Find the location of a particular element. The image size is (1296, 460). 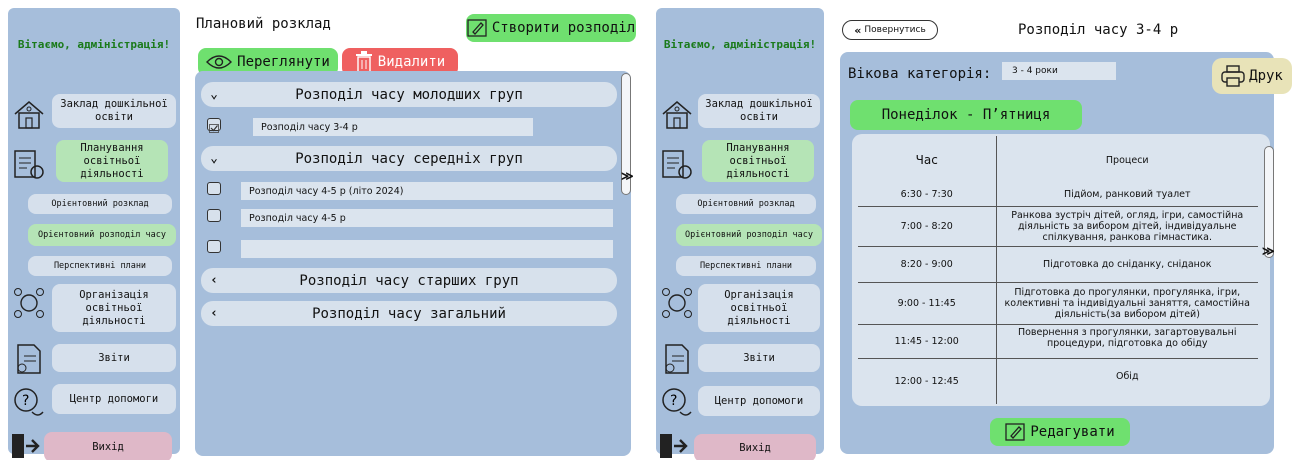

create-distribution-button: Створити розподіл is located at coordinates (551, 28).